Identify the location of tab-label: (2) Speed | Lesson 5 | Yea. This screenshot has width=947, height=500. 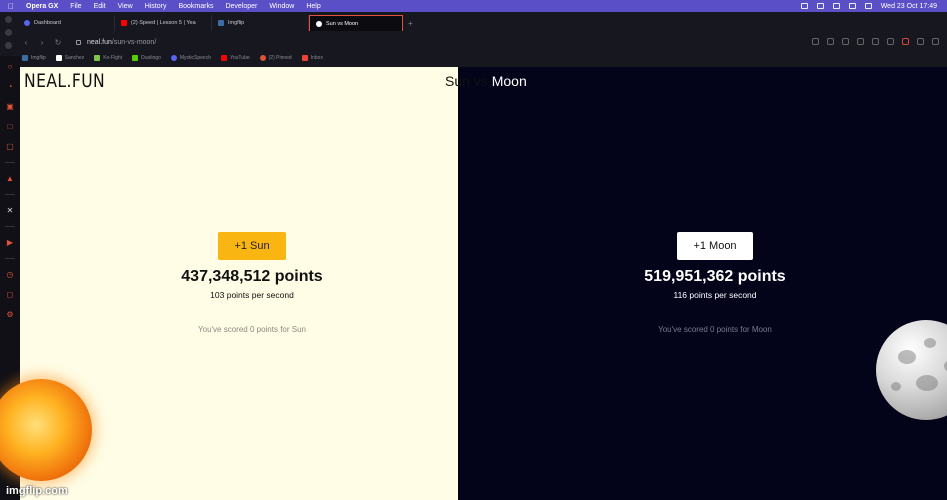
(163, 23).